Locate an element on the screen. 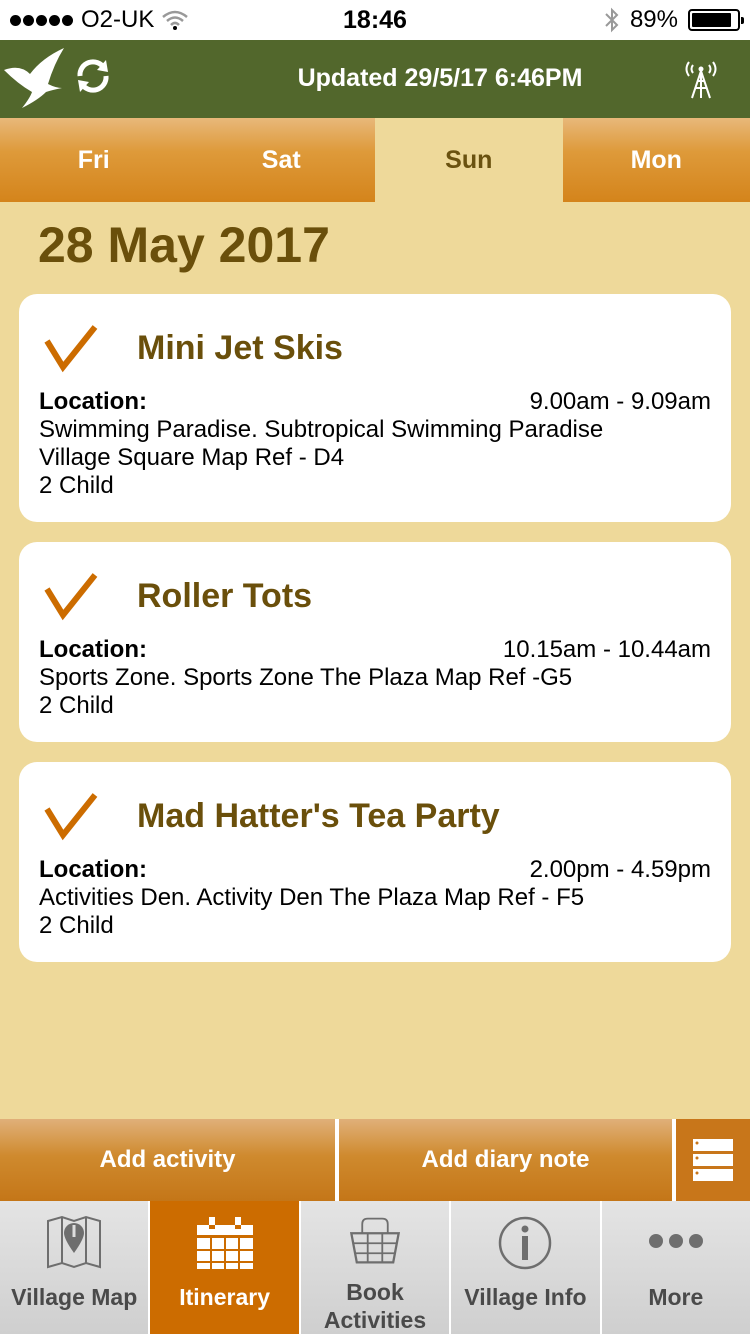  activity-title: Roller Tots is located at coordinates (225, 595).